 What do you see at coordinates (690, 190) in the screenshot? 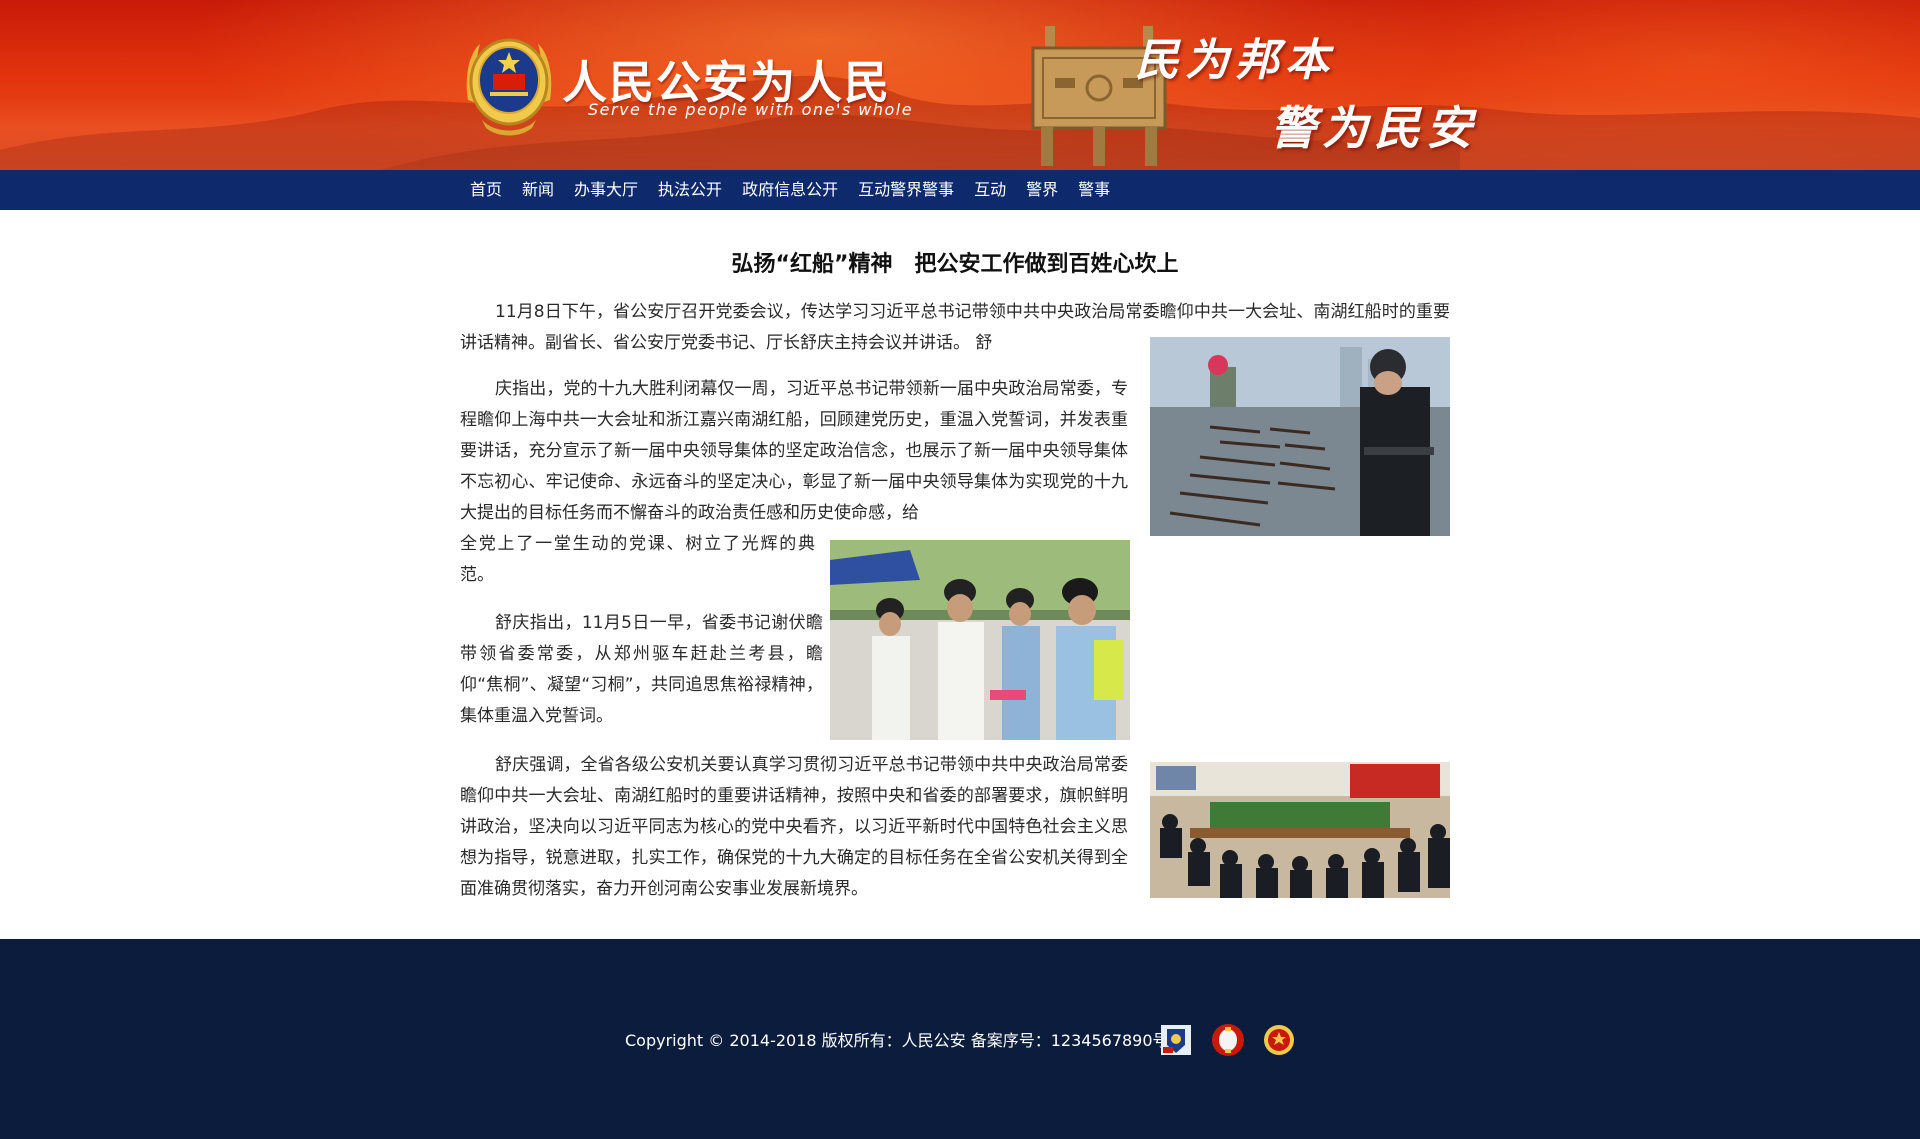
I see `nav-item-law-enforcement: 执法公开` at bounding box center [690, 190].